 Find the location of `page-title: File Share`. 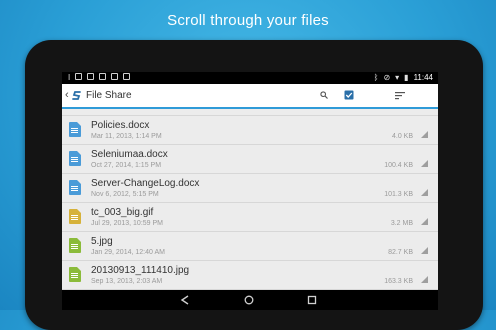

page-title: File Share is located at coordinates (109, 95).